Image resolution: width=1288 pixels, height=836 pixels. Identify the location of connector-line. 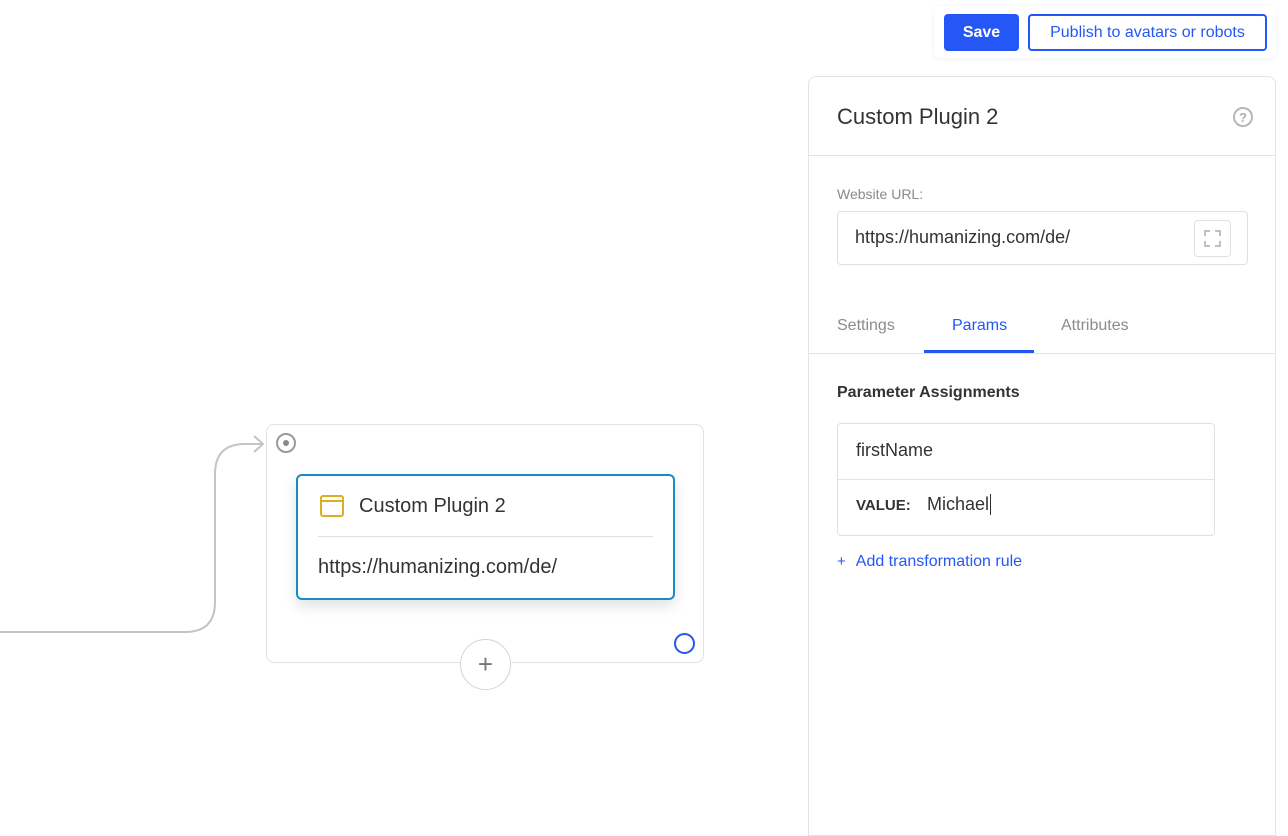
(132, 534).